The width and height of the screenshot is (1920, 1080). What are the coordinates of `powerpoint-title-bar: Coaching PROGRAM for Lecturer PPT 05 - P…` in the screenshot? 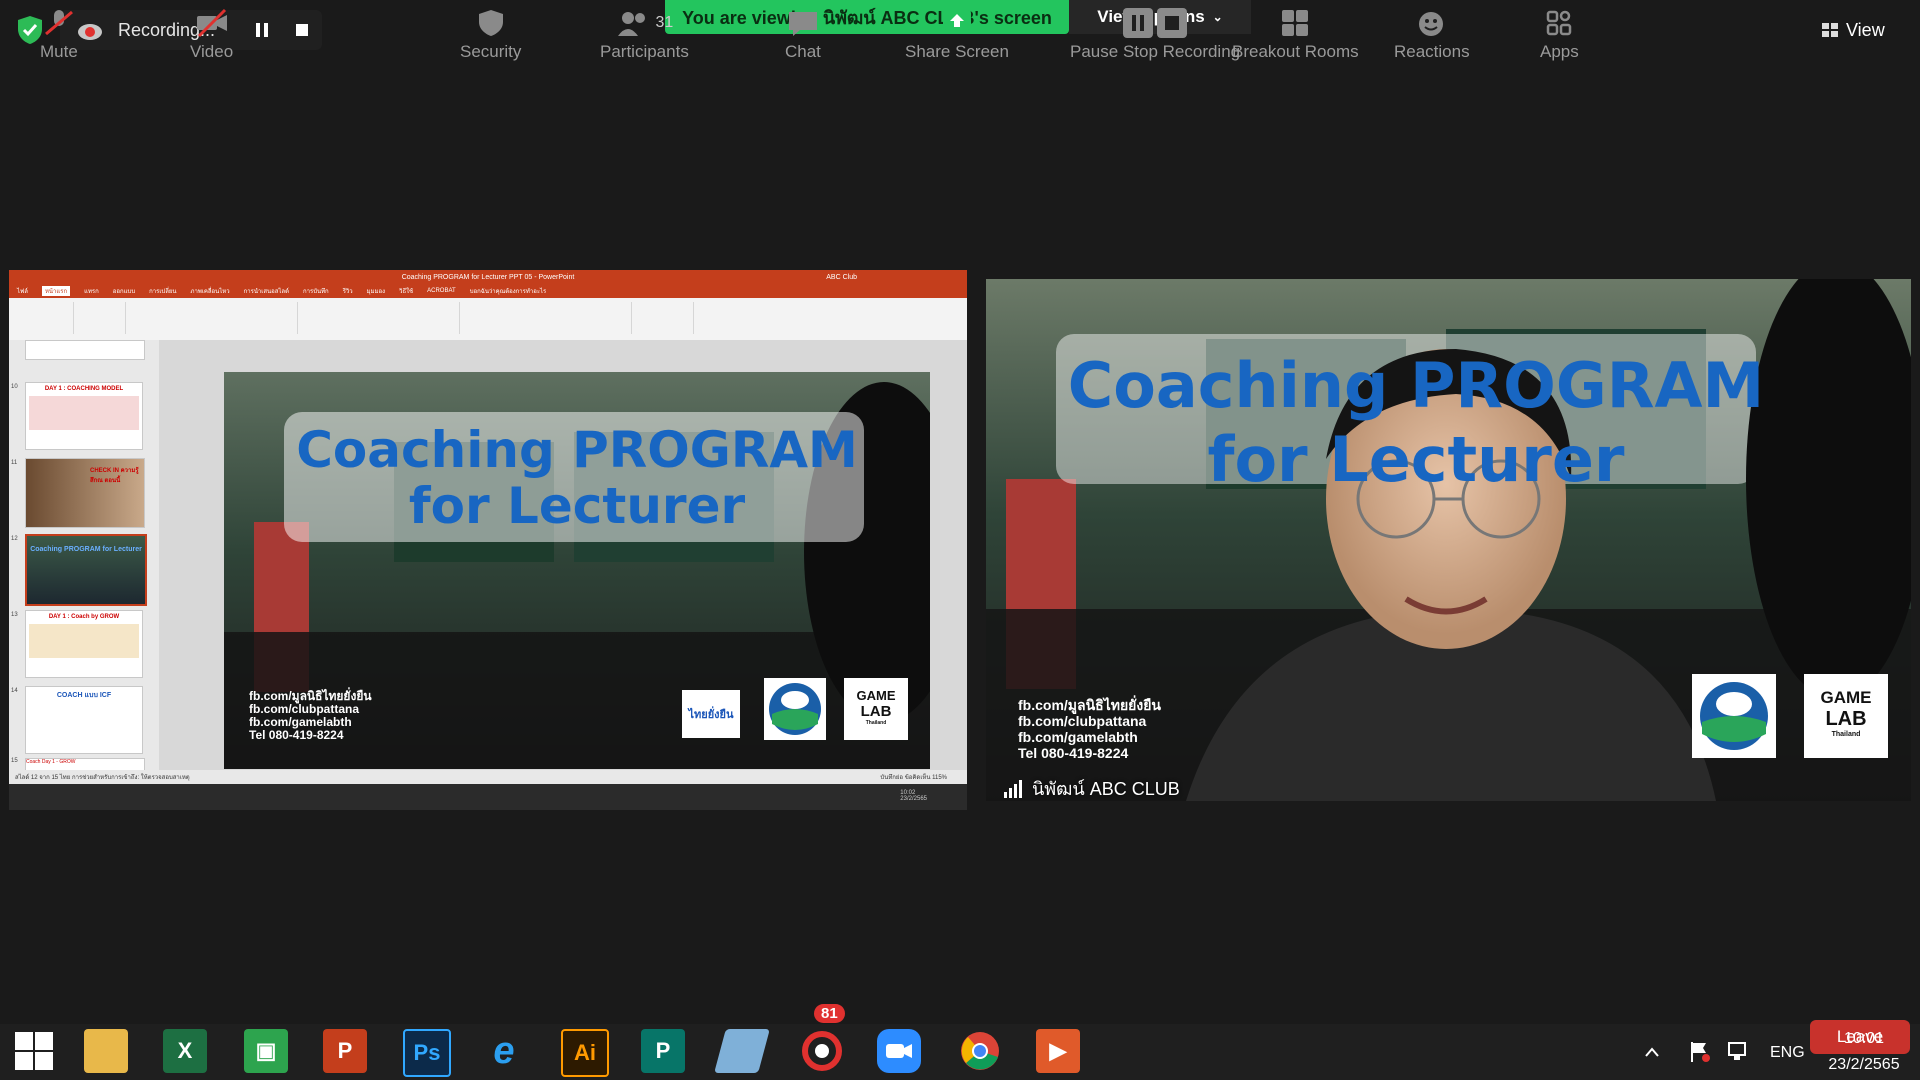 It's located at (488, 277).